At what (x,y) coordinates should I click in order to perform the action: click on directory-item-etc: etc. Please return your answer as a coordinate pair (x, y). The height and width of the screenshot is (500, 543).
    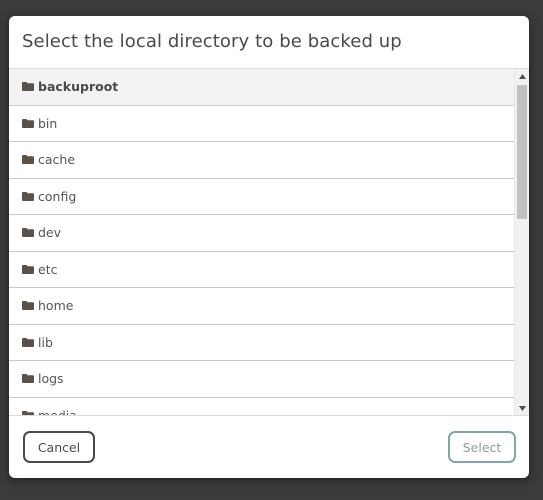
    Looking at the image, I should click on (261, 270).